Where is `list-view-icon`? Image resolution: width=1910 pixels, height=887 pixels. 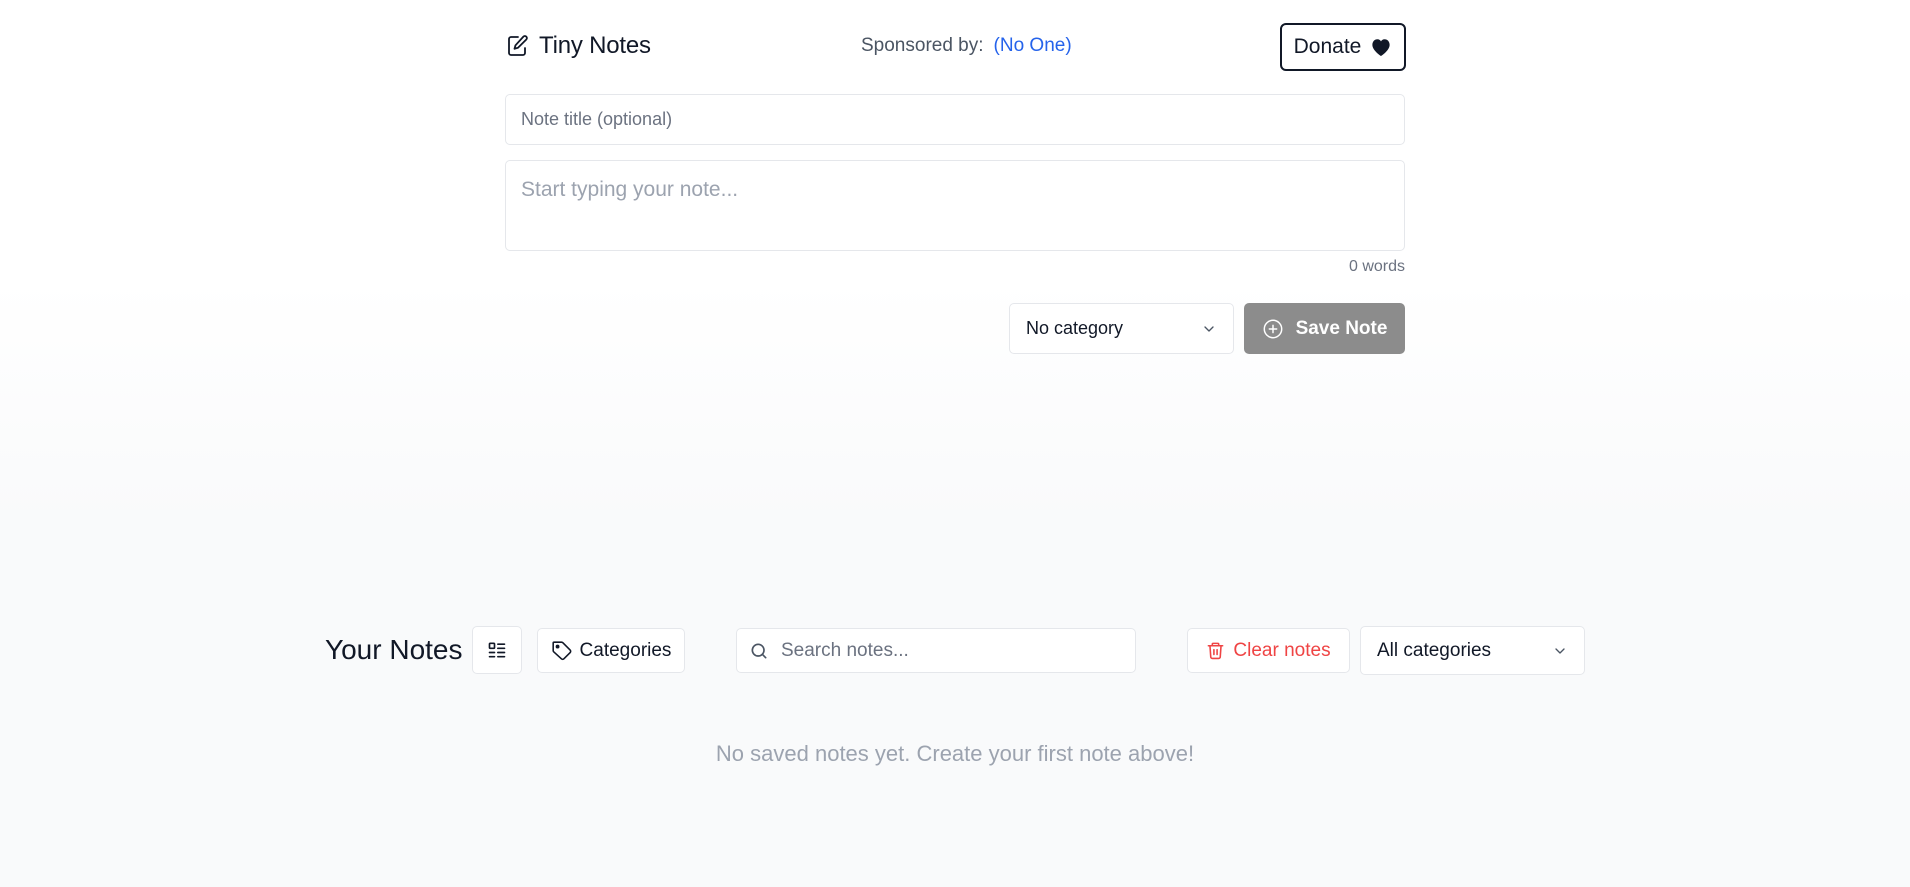 list-view-icon is located at coordinates (497, 650).